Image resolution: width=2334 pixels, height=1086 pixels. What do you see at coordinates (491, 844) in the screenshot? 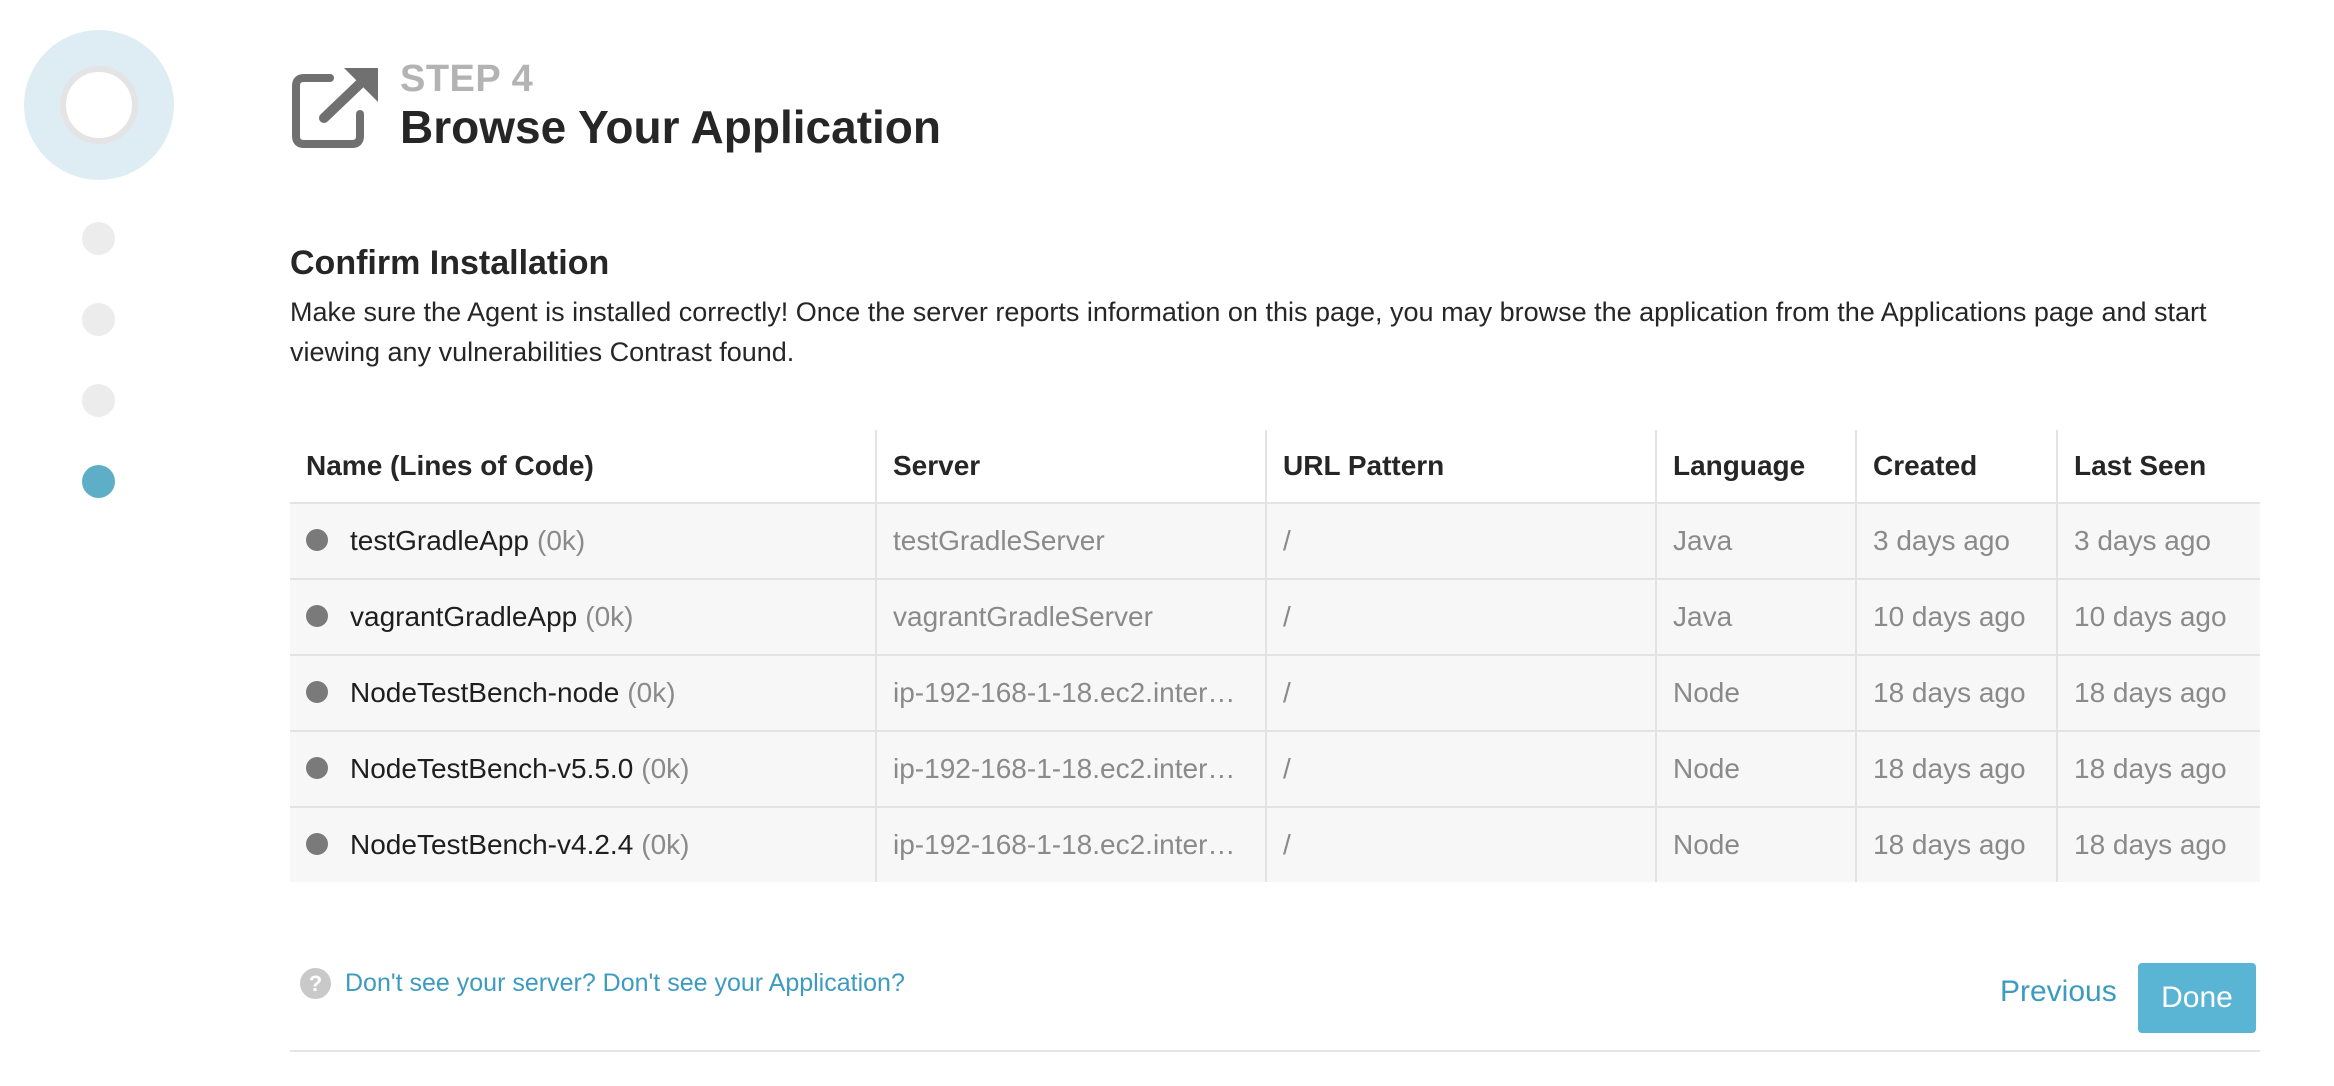
I see `app-name: NodeTestBench-v4.2.4` at bounding box center [491, 844].